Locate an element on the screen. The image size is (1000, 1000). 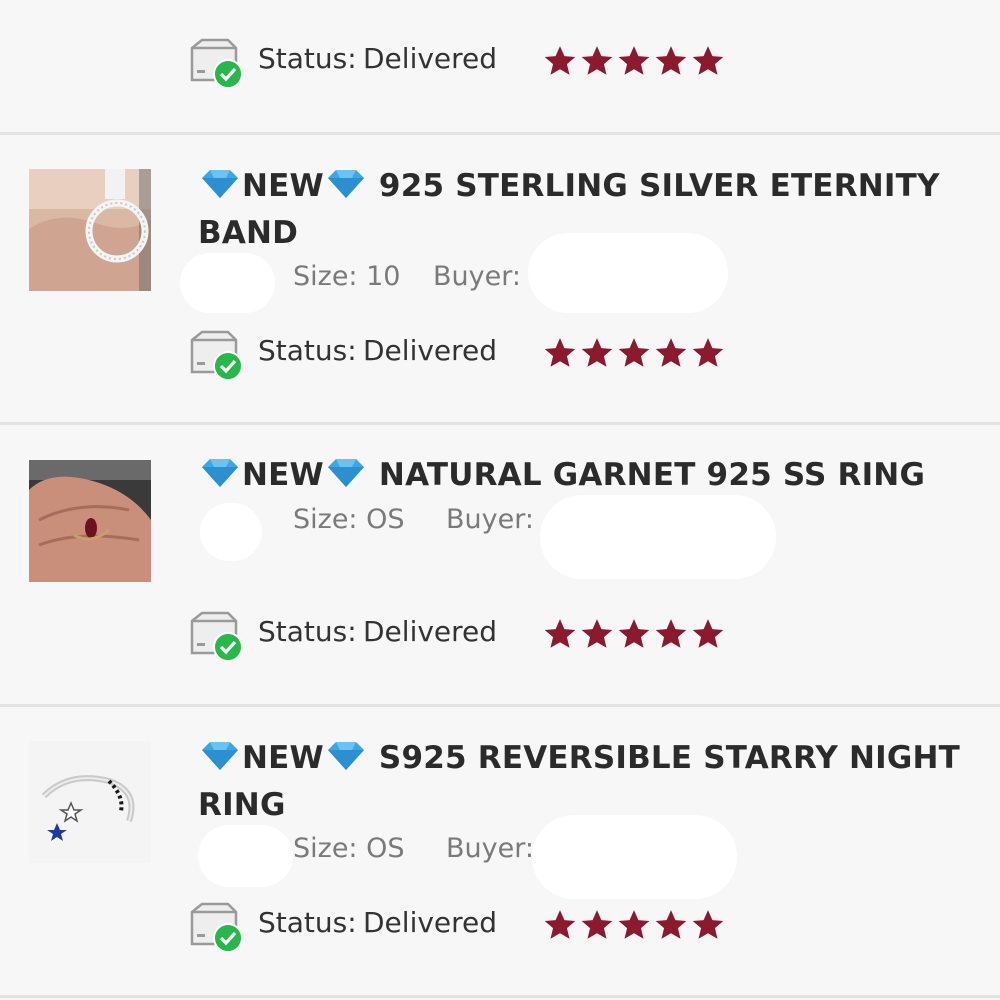
size-text: Size: 10 is located at coordinates (347, 276).